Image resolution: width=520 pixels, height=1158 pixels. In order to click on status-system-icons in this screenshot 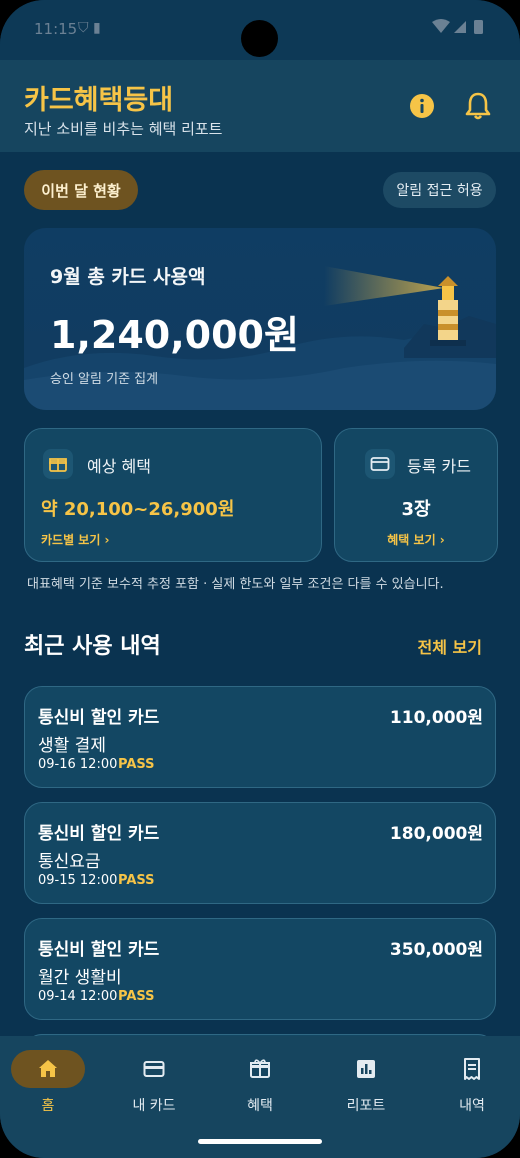, I will do `click(457, 26)`.